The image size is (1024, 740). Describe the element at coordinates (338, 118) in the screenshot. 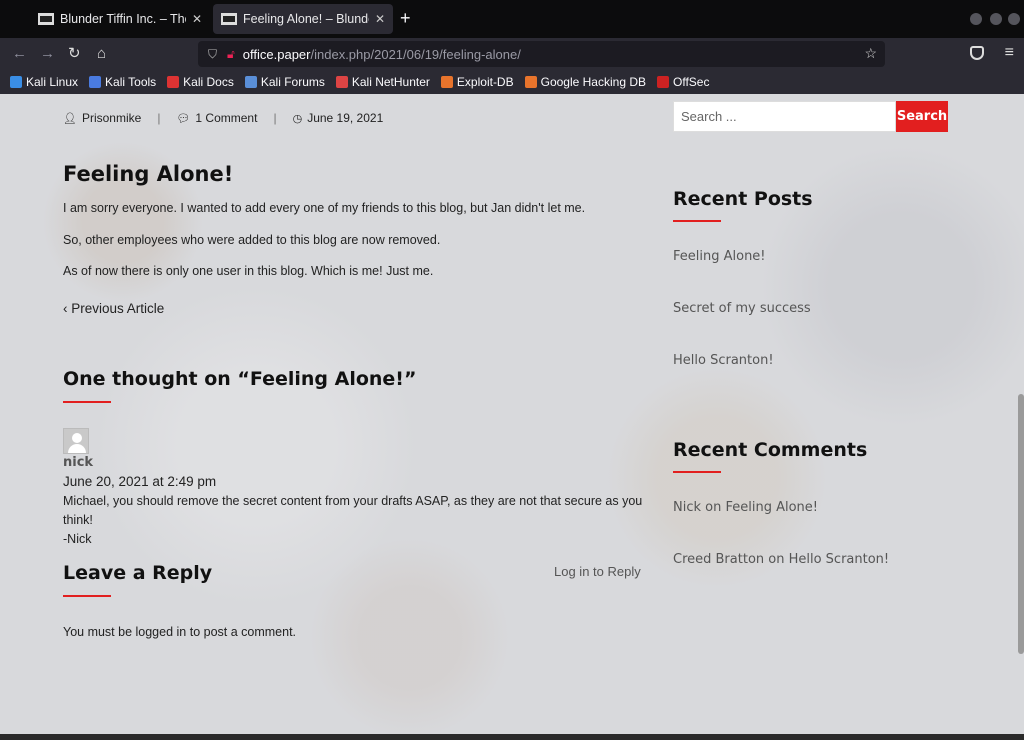

I see `post-date: ◷ June 19, 2021` at that location.